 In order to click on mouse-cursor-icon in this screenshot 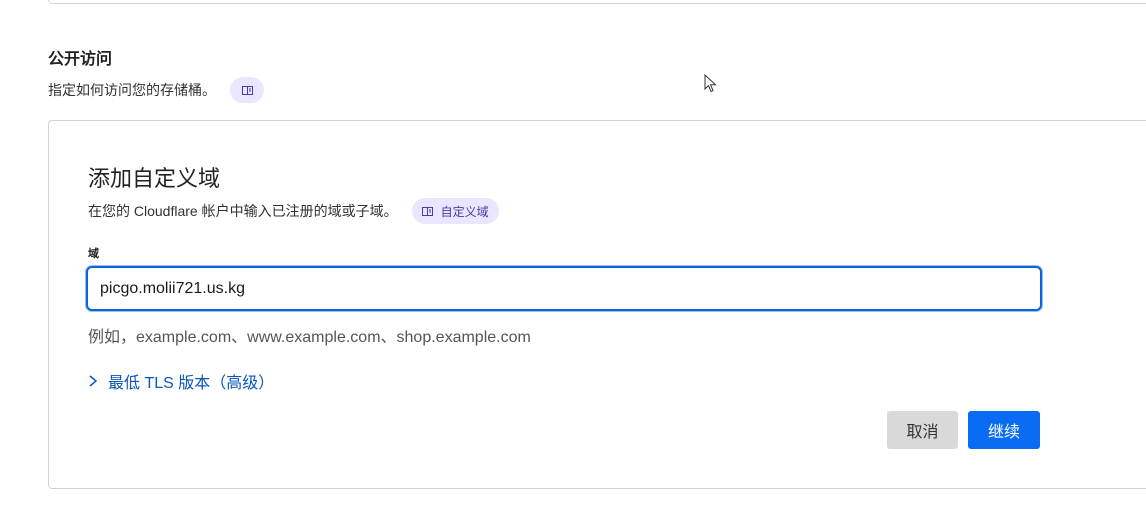, I will do `click(710, 83)`.